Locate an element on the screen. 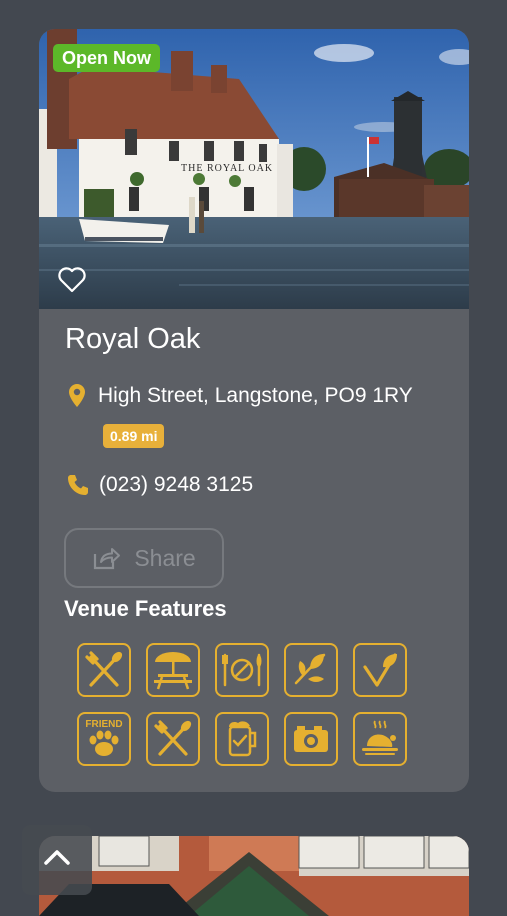 The height and width of the screenshot is (916, 507). beer-menu-icon is located at coordinates (242, 739).